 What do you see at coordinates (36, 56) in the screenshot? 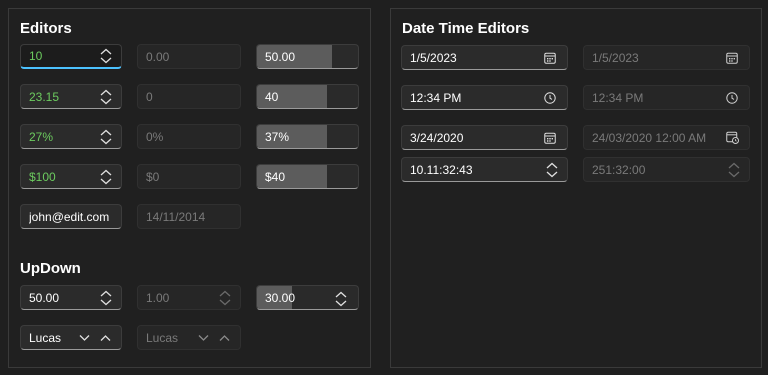
I see `numeric-editor-integer-value: 10` at bounding box center [36, 56].